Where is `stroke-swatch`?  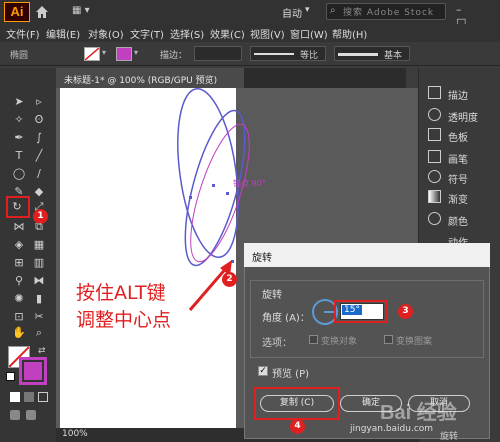 stroke-swatch is located at coordinates (124, 54).